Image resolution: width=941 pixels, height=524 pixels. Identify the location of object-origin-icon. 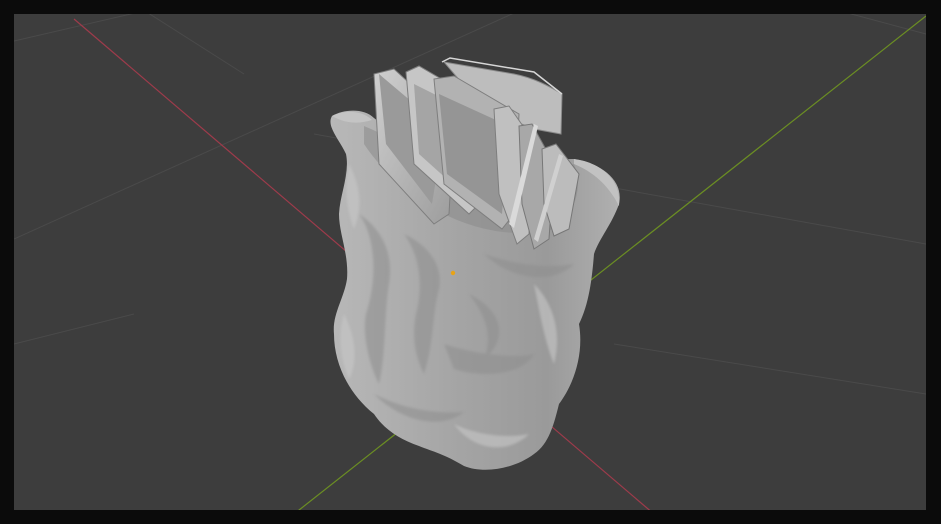
(453, 273).